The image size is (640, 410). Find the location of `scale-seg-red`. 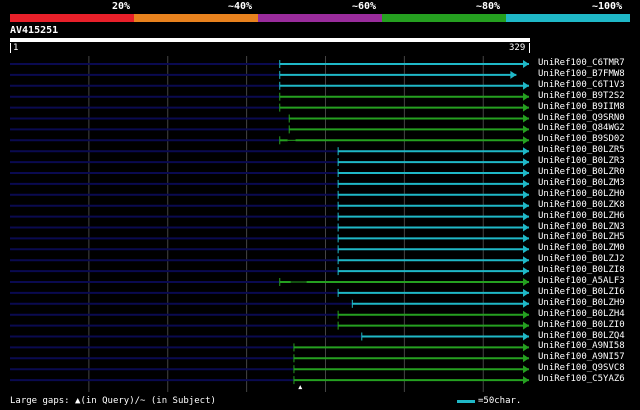

scale-seg-red is located at coordinates (72, 18).